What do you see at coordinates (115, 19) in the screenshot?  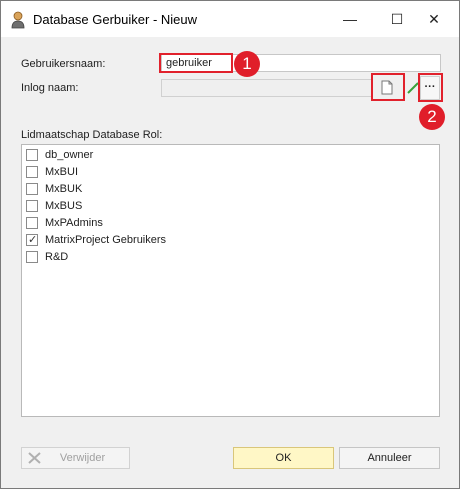 I see `window-title: Database Gerbuiker - Nieuw` at bounding box center [115, 19].